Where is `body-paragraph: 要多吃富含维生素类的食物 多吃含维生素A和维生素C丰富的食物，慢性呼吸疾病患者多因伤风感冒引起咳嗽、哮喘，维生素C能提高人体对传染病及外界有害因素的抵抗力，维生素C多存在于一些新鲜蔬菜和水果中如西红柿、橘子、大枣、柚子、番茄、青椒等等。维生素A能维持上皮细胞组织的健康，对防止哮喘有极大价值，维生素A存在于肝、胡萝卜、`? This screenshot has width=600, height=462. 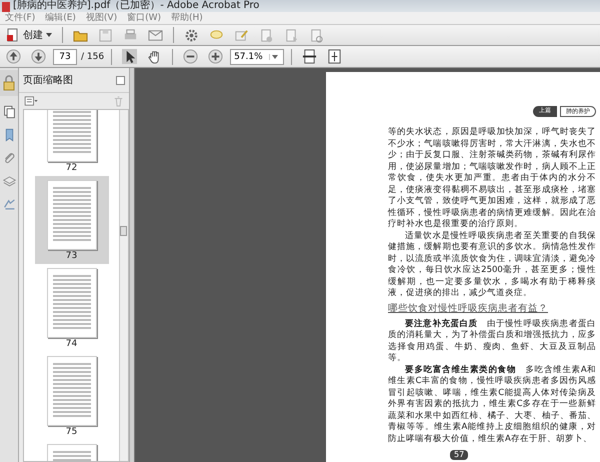
body-paragraph: 要多吃富含维生素类的食物 多吃含维生素A和维生素C丰富的食物，慢性呼吸疾病患者多因伤风感冒引起咳嗽、哮喘，维生素C能提高人体对传染病及外界有害因素的抵抗力，维生素C多存在于一些新鲜蔬菜和水果中如西红柿、橘子、大枣、柚子、番茄、青椒等等。维生素A能维持上皮细胞组织的健康，对防止哮喘有极大价值，维生素A存在于肝、胡萝卜、 is located at coordinates (492, 404).